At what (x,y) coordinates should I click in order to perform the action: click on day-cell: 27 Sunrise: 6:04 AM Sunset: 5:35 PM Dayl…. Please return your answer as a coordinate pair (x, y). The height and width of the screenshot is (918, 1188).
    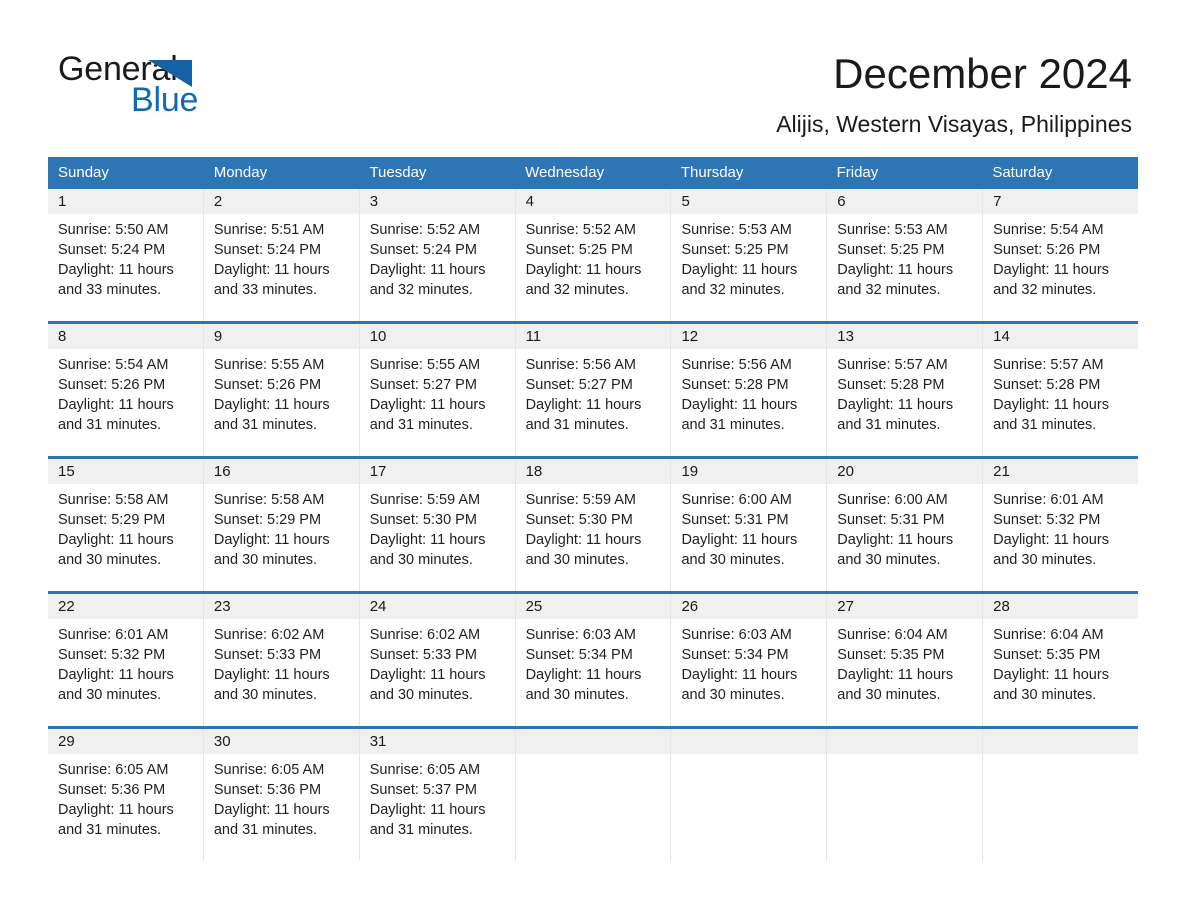
    Looking at the image, I should click on (905, 660).